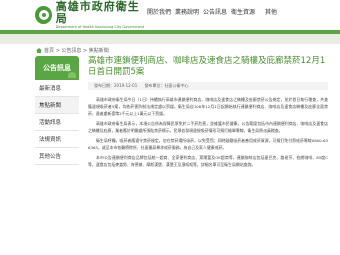 The width and height of the screenshot is (340, 255). What do you see at coordinates (43, 15) in the screenshot?
I see `logo-mark-icon` at bounding box center [43, 15].